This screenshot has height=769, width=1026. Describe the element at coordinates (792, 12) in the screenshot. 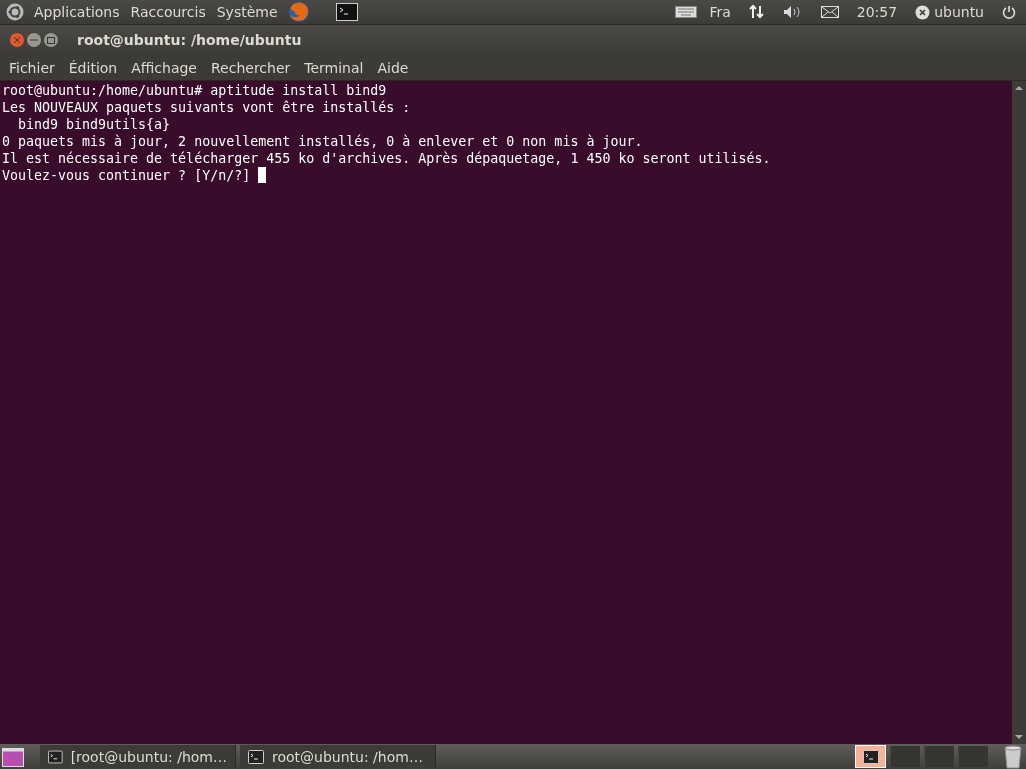

I see `volume-icon` at that location.